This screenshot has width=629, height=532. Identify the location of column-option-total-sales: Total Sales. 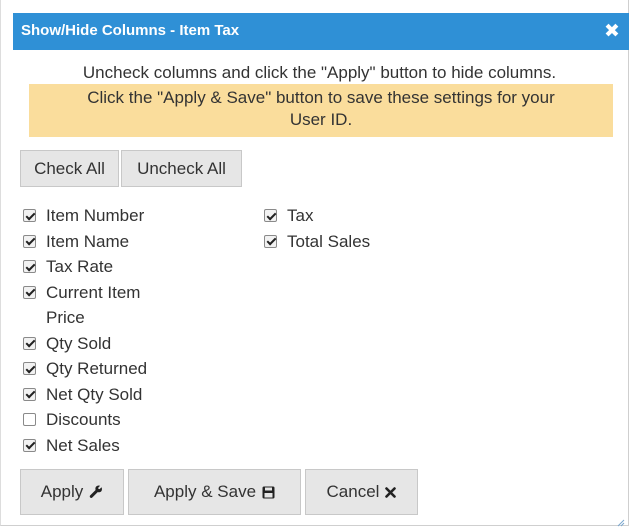
(364, 242).